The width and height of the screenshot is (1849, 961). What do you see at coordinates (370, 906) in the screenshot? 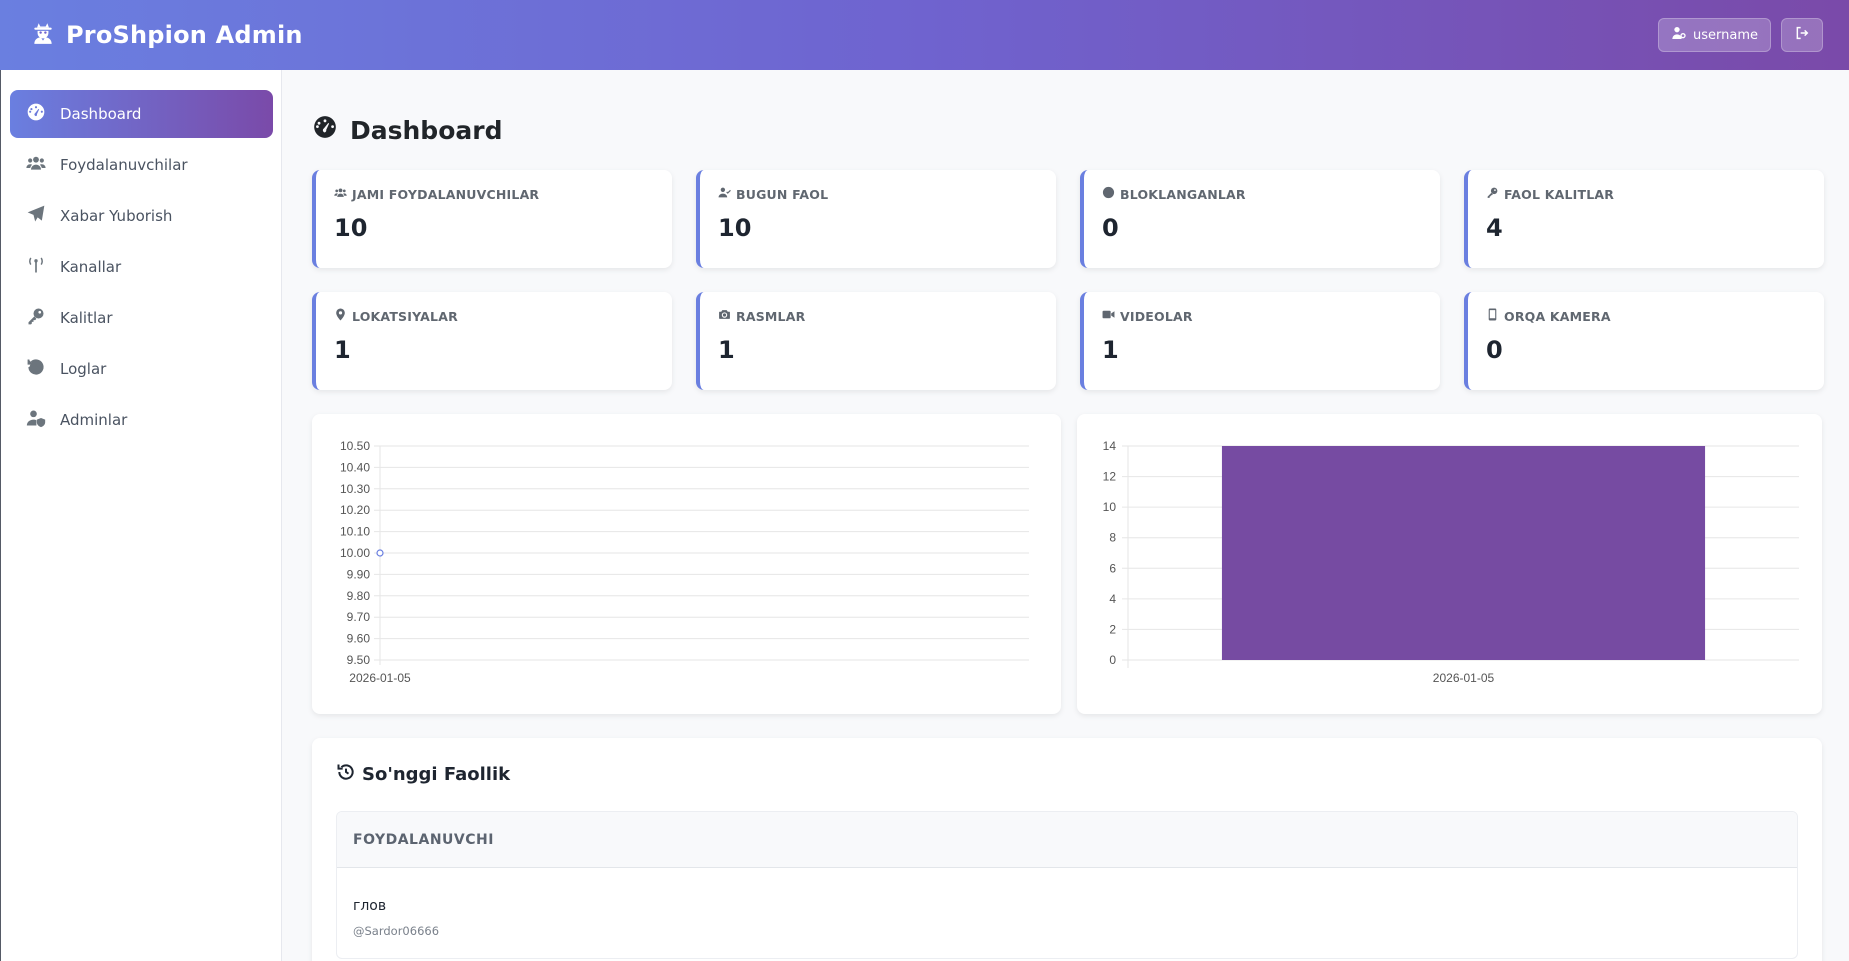
I see `row-name: глов` at bounding box center [370, 906].